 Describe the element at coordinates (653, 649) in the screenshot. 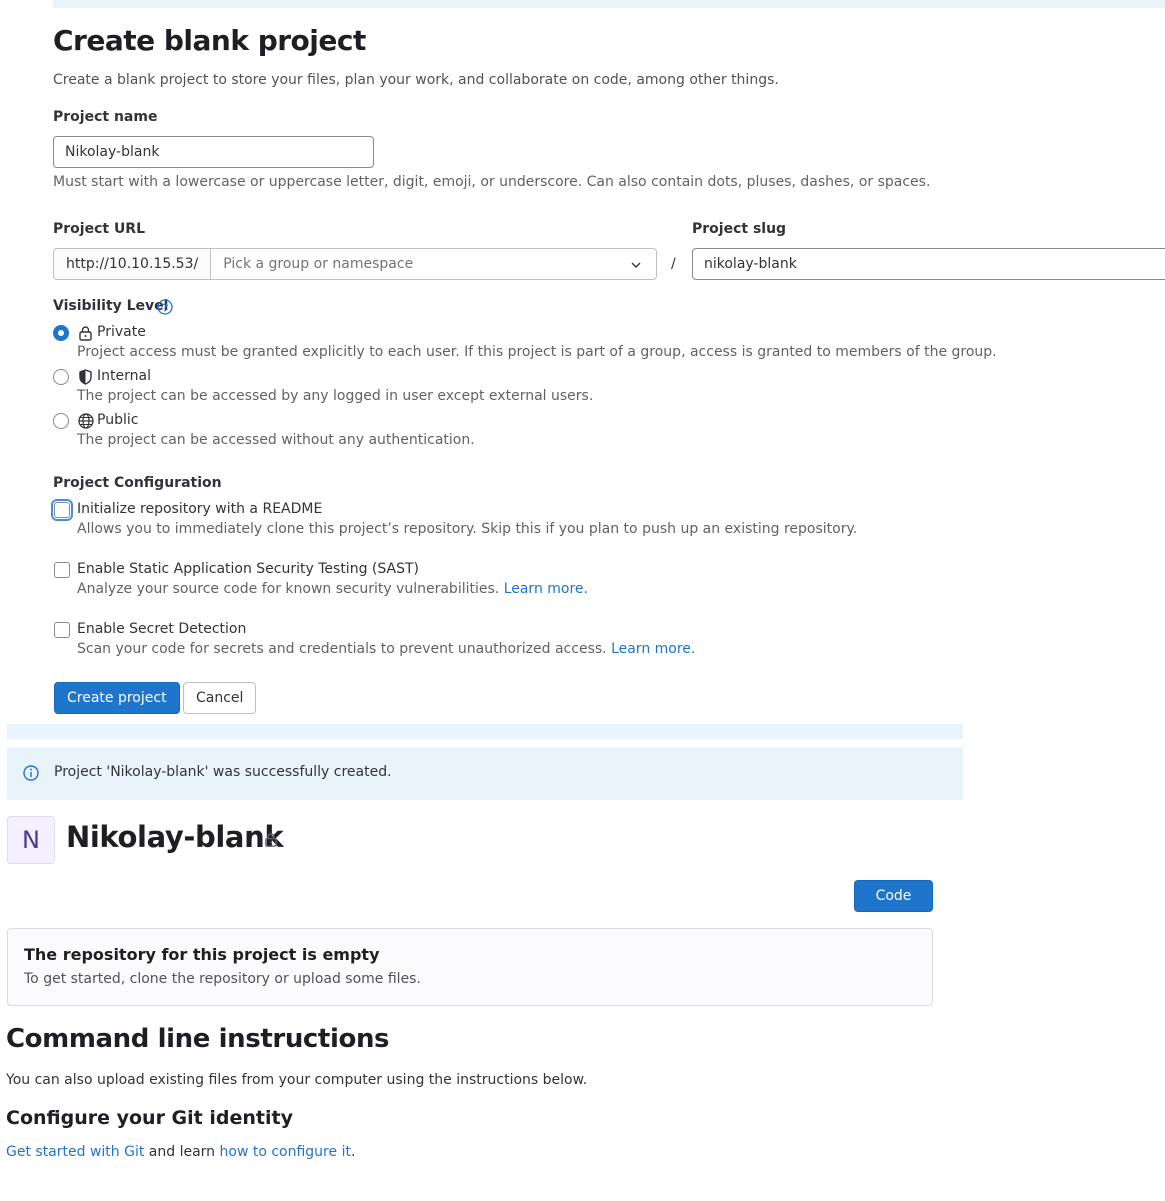

I see `secret-detection-learn-more-link: Learn more.` at that location.